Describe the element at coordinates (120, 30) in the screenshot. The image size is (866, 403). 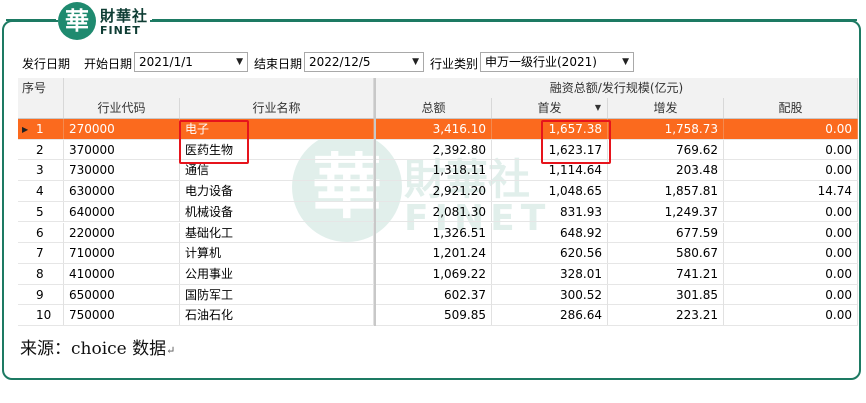
I see `logo-english-text: FINET` at that location.